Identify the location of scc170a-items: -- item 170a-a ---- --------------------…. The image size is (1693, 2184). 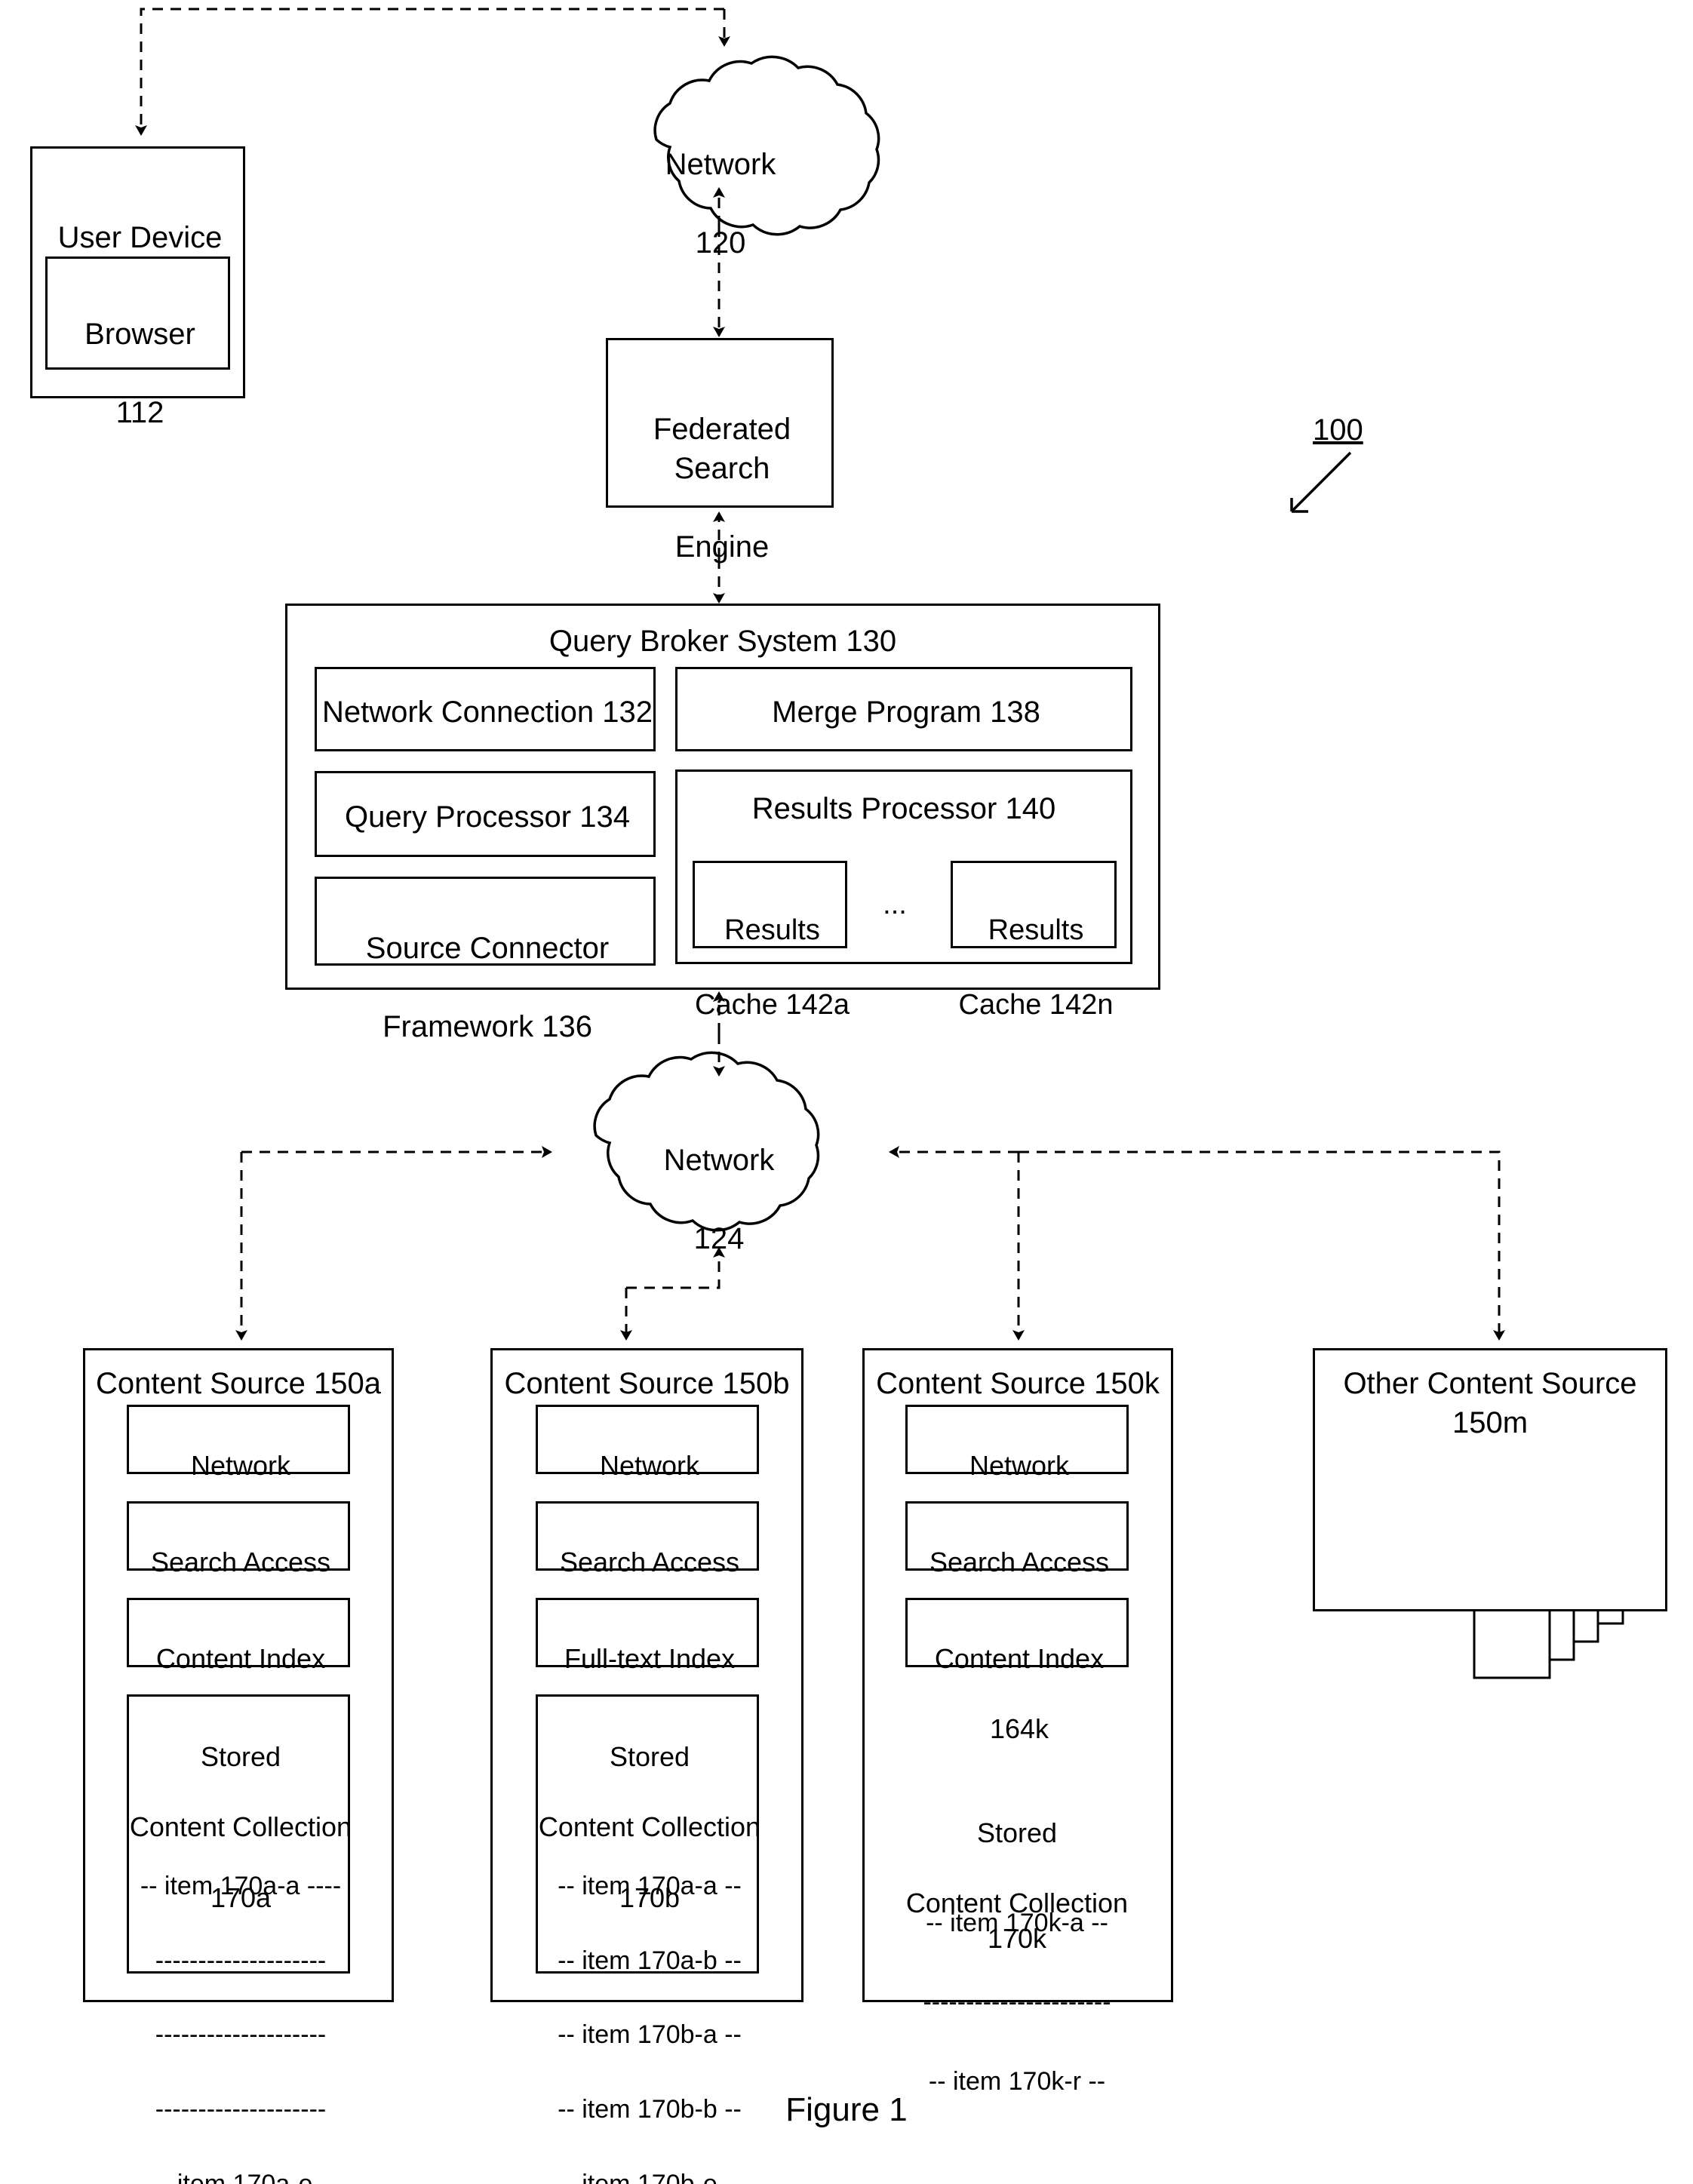
(241, 2007).